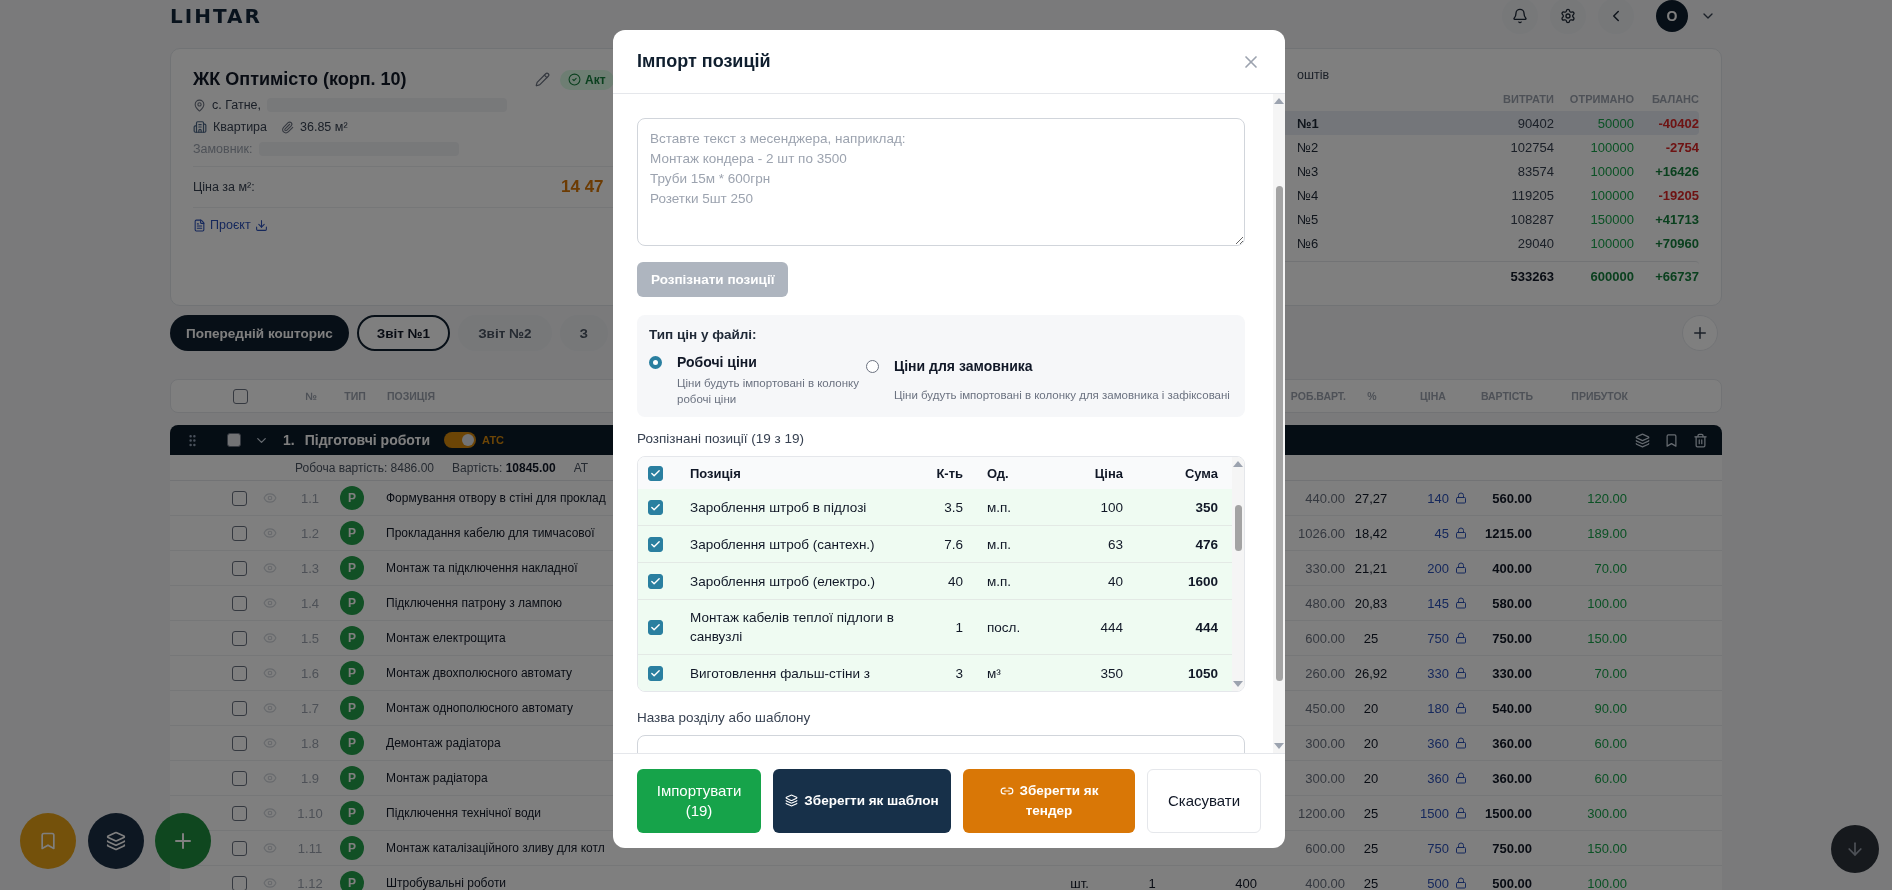 The image size is (1892, 890). Describe the element at coordinates (582, 187) in the screenshot. I see `price-value: 14 47` at that location.